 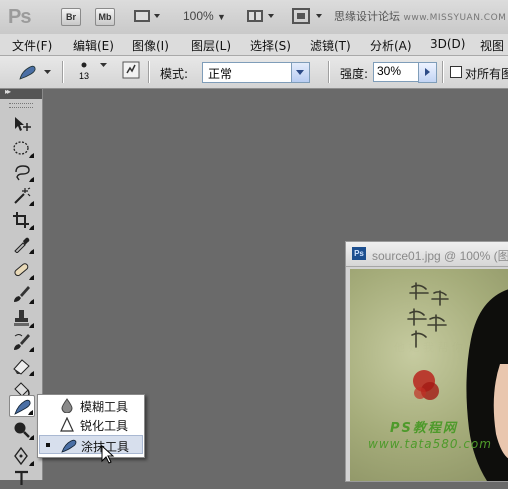 I want to click on sample-all-layers-checkbox, so click(x=456, y=72).